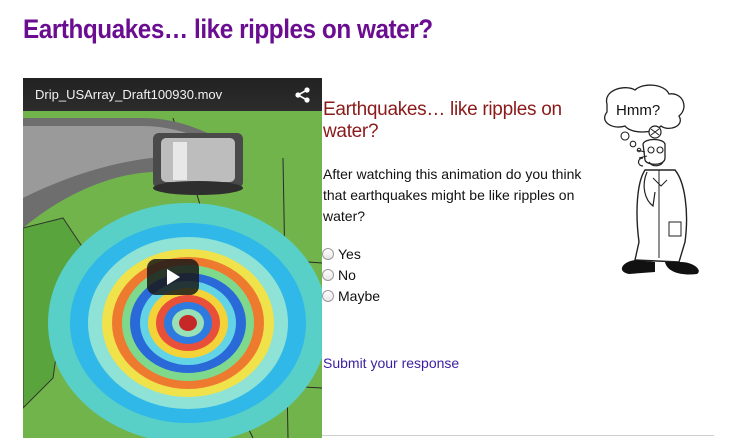 The width and height of the screenshot is (740, 438). Describe the element at coordinates (128, 94) in the screenshot. I see `video-title: Drip_USArray_Draft100930.mov` at that location.